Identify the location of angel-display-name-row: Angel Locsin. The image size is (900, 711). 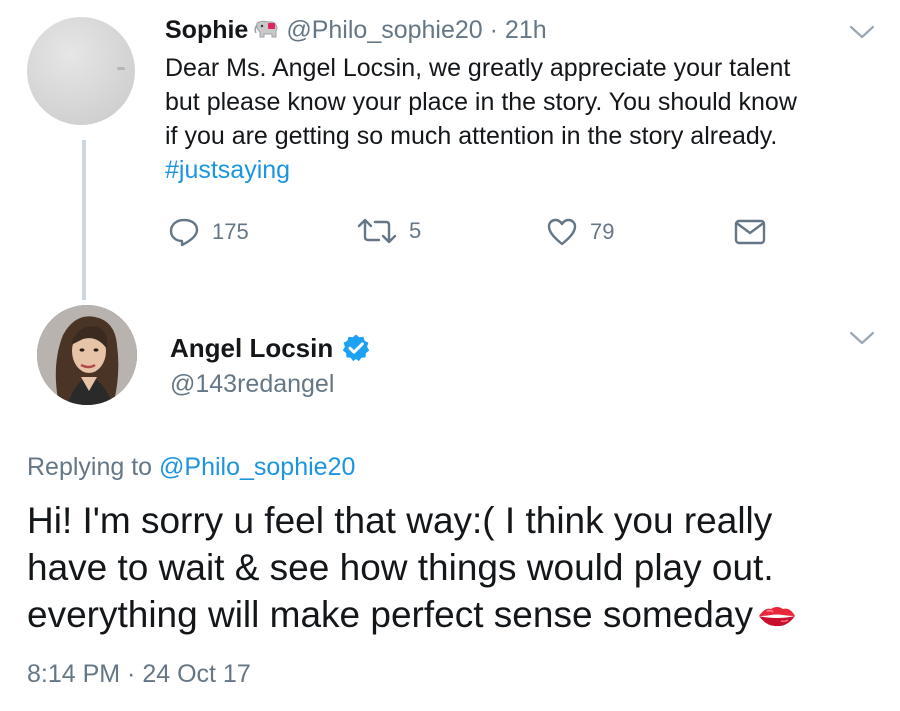
(270, 348).